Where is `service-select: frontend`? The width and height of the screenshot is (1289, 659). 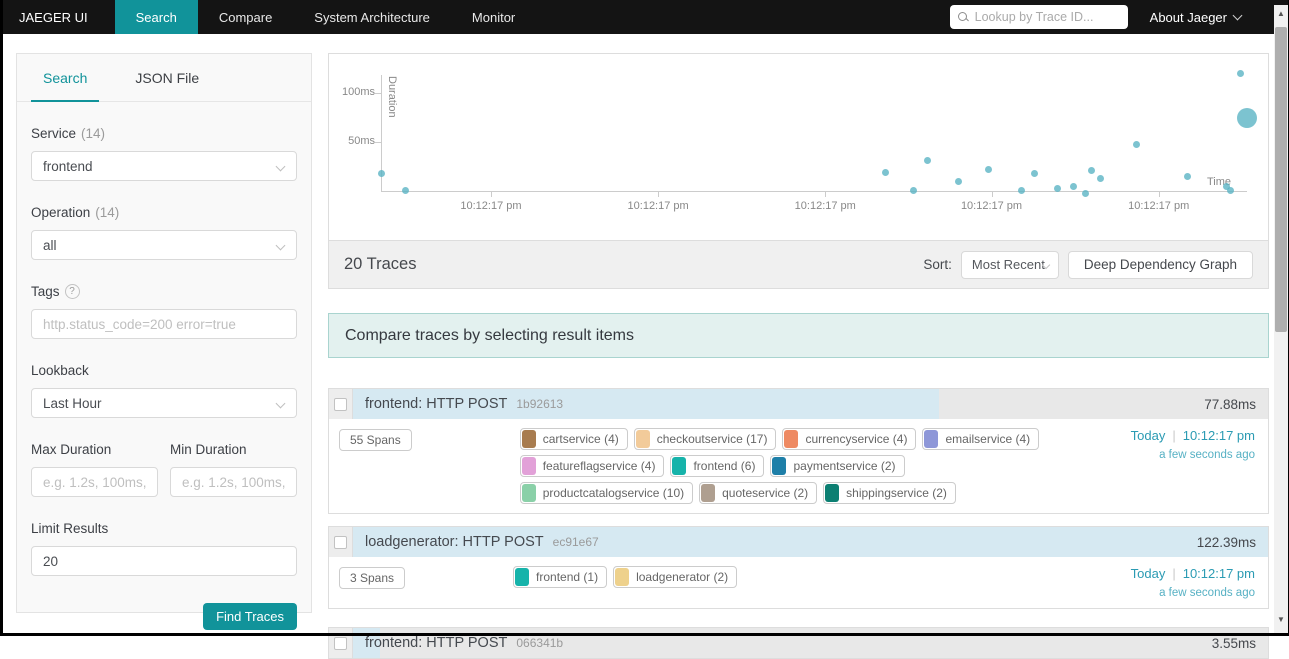 service-select: frontend is located at coordinates (164, 166).